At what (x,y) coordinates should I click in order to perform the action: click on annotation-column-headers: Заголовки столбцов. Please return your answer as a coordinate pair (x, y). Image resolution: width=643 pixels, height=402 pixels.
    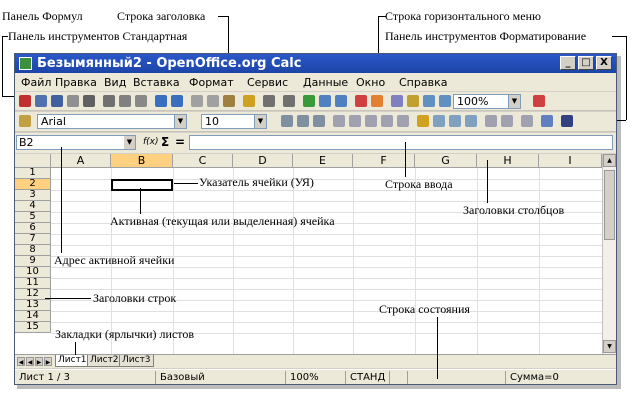
    Looking at the image, I should click on (514, 210).